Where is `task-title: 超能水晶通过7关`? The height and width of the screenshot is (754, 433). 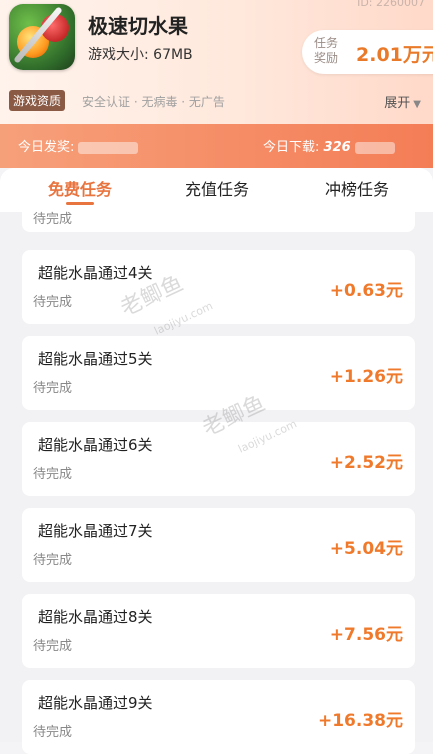
task-title: 超能水晶通过7关 is located at coordinates (95, 531).